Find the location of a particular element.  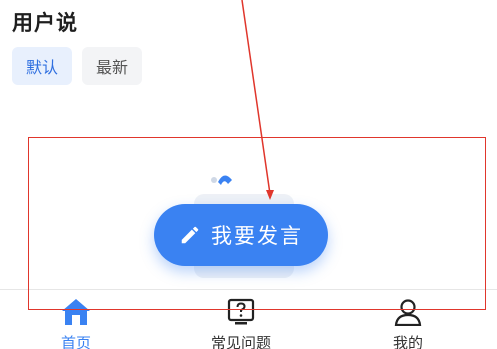

post-button: 我要发言 is located at coordinates (241, 235).